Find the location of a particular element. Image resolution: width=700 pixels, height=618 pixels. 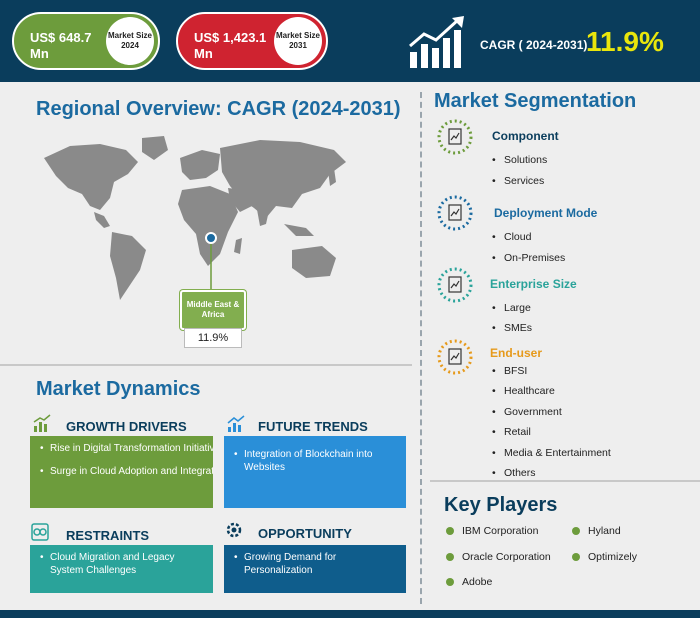

list-item: Hyland is located at coordinates (604, 531).